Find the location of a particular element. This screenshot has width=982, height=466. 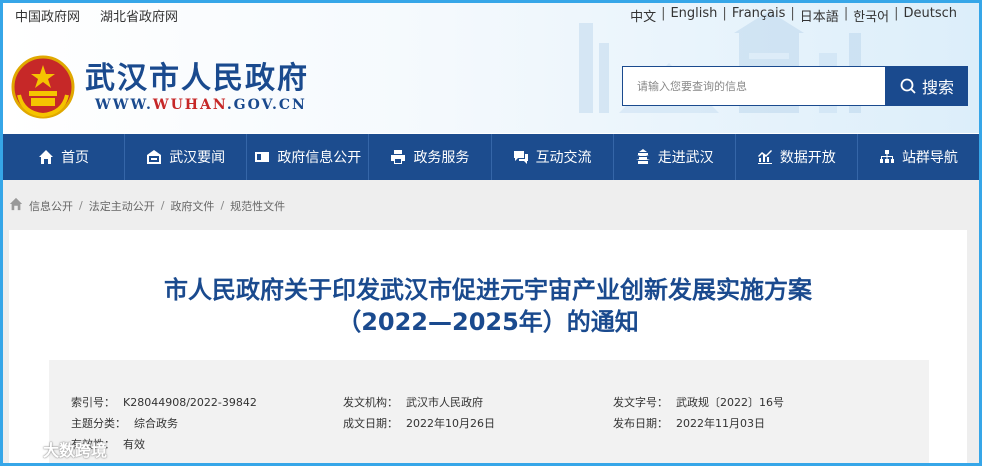

breadcrumb-home-icon is located at coordinates (16, 205).